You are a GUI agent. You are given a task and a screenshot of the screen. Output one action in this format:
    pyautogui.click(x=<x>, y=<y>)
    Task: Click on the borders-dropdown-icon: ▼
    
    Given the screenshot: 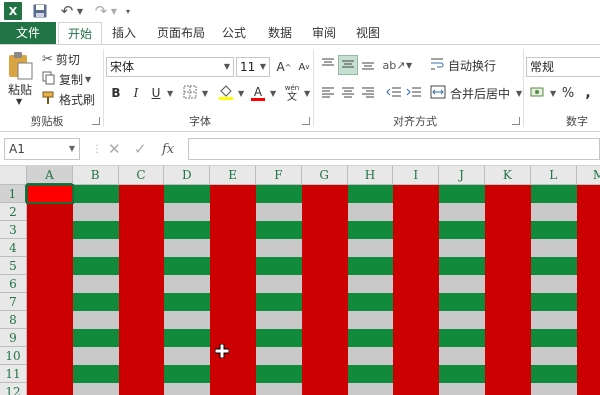 What is the action you would take?
    pyautogui.click(x=205, y=93)
    